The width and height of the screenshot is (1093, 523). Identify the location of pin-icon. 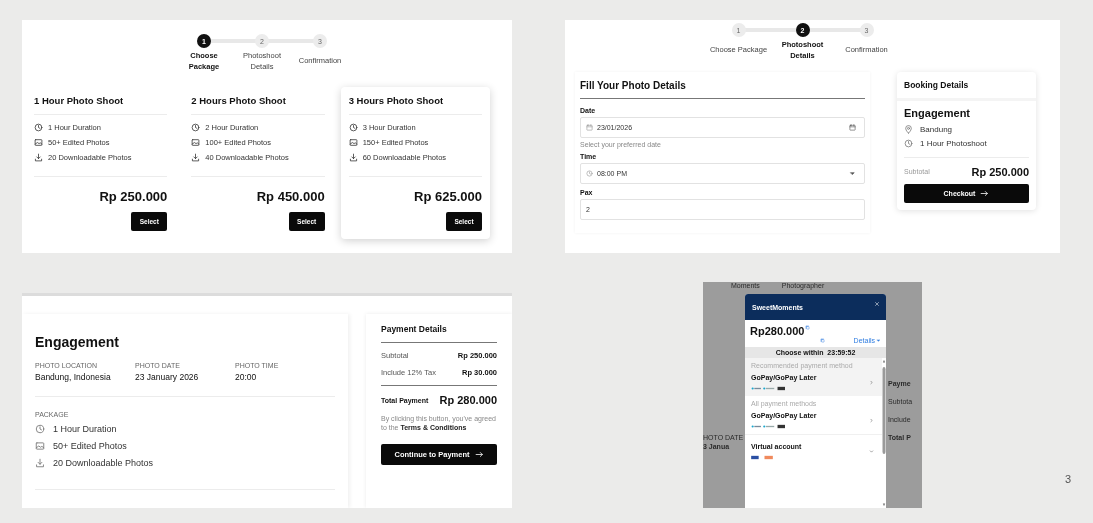
(908, 129).